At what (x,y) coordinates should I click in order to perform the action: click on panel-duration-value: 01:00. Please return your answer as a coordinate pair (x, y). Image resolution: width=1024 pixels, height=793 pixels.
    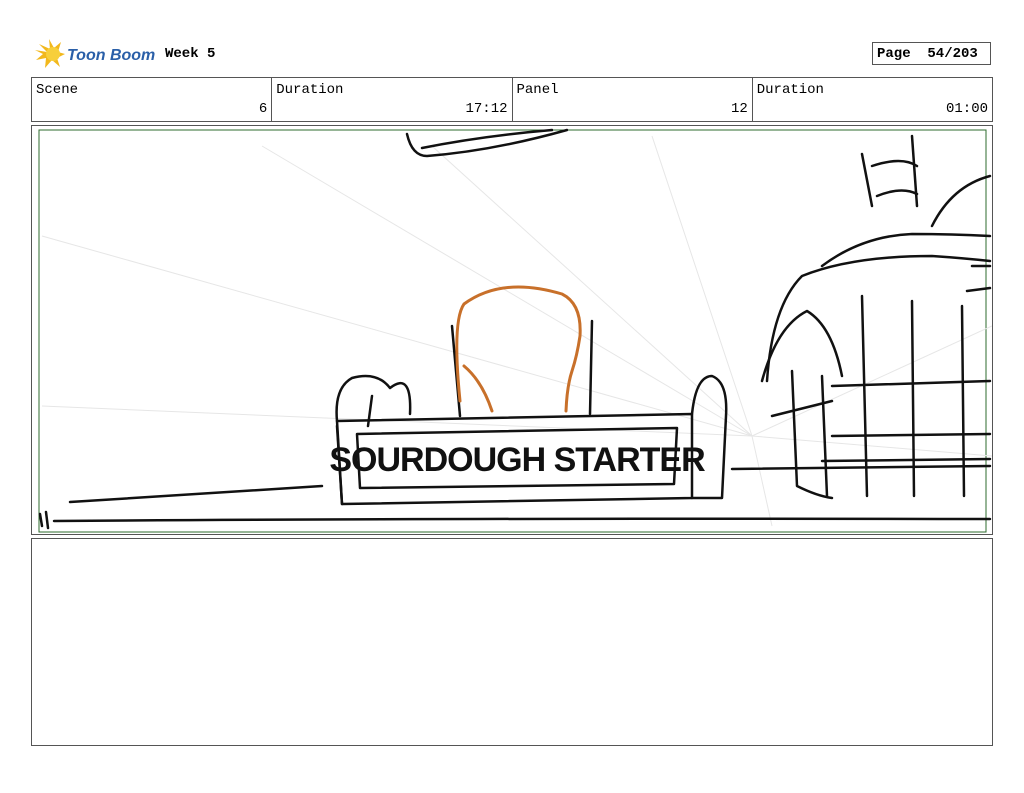
    Looking at the image, I should click on (966, 109).